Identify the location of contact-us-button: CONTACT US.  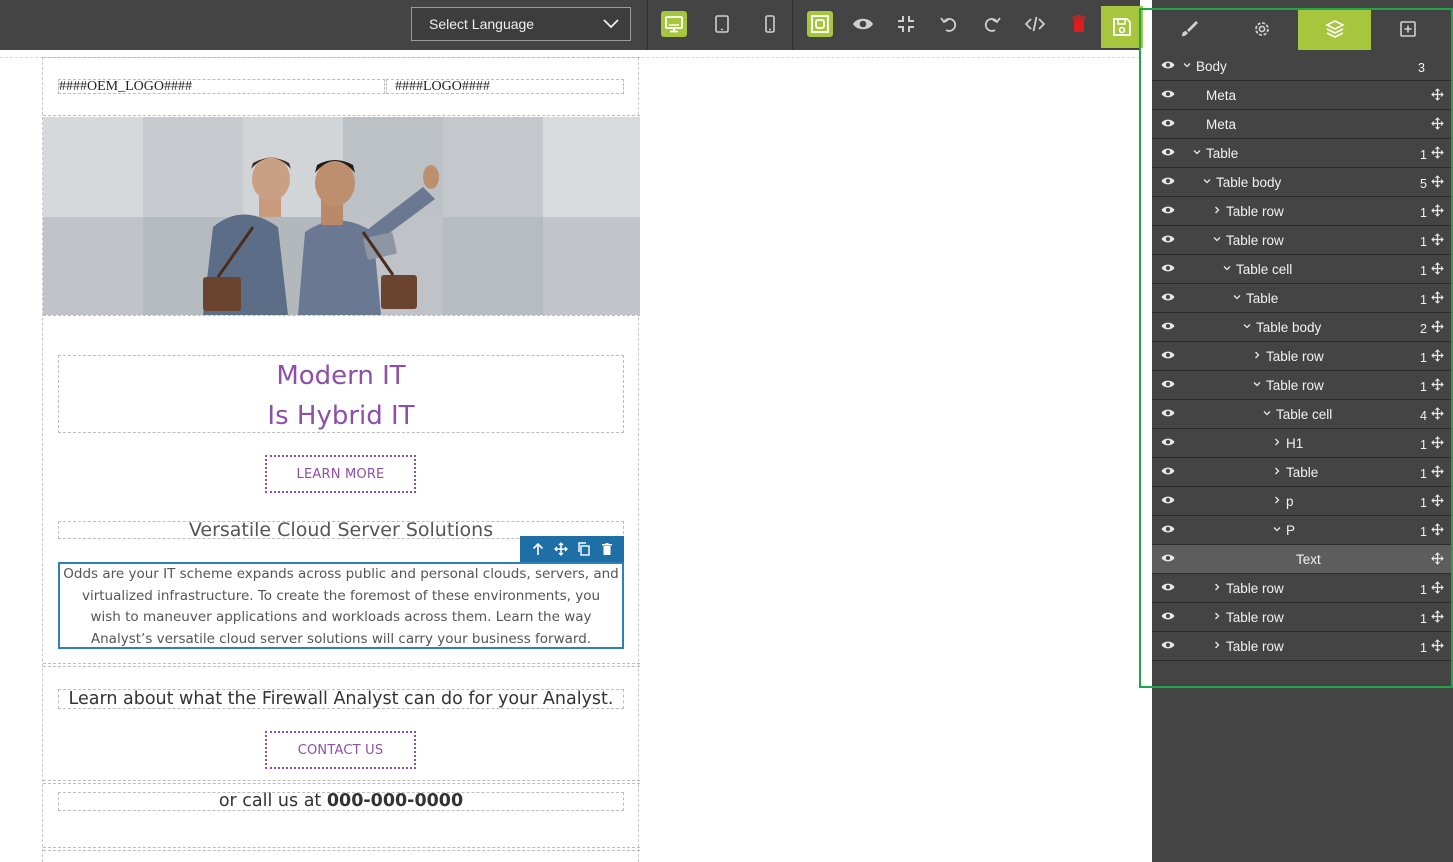
(340, 750).